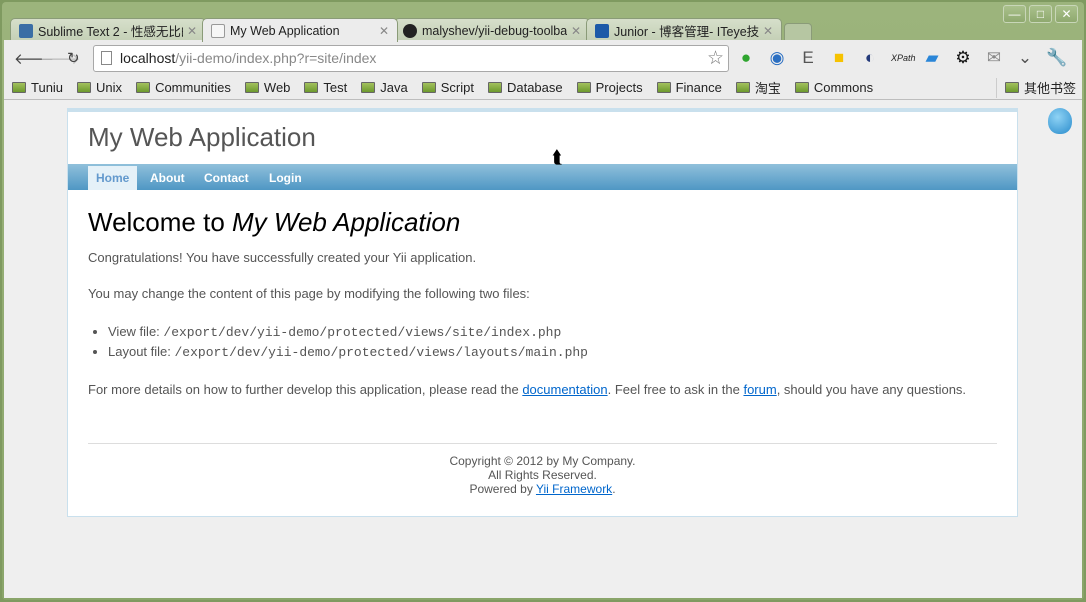  I want to click on tab-my-web-application: My Web Application ✕, so click(300, 30).